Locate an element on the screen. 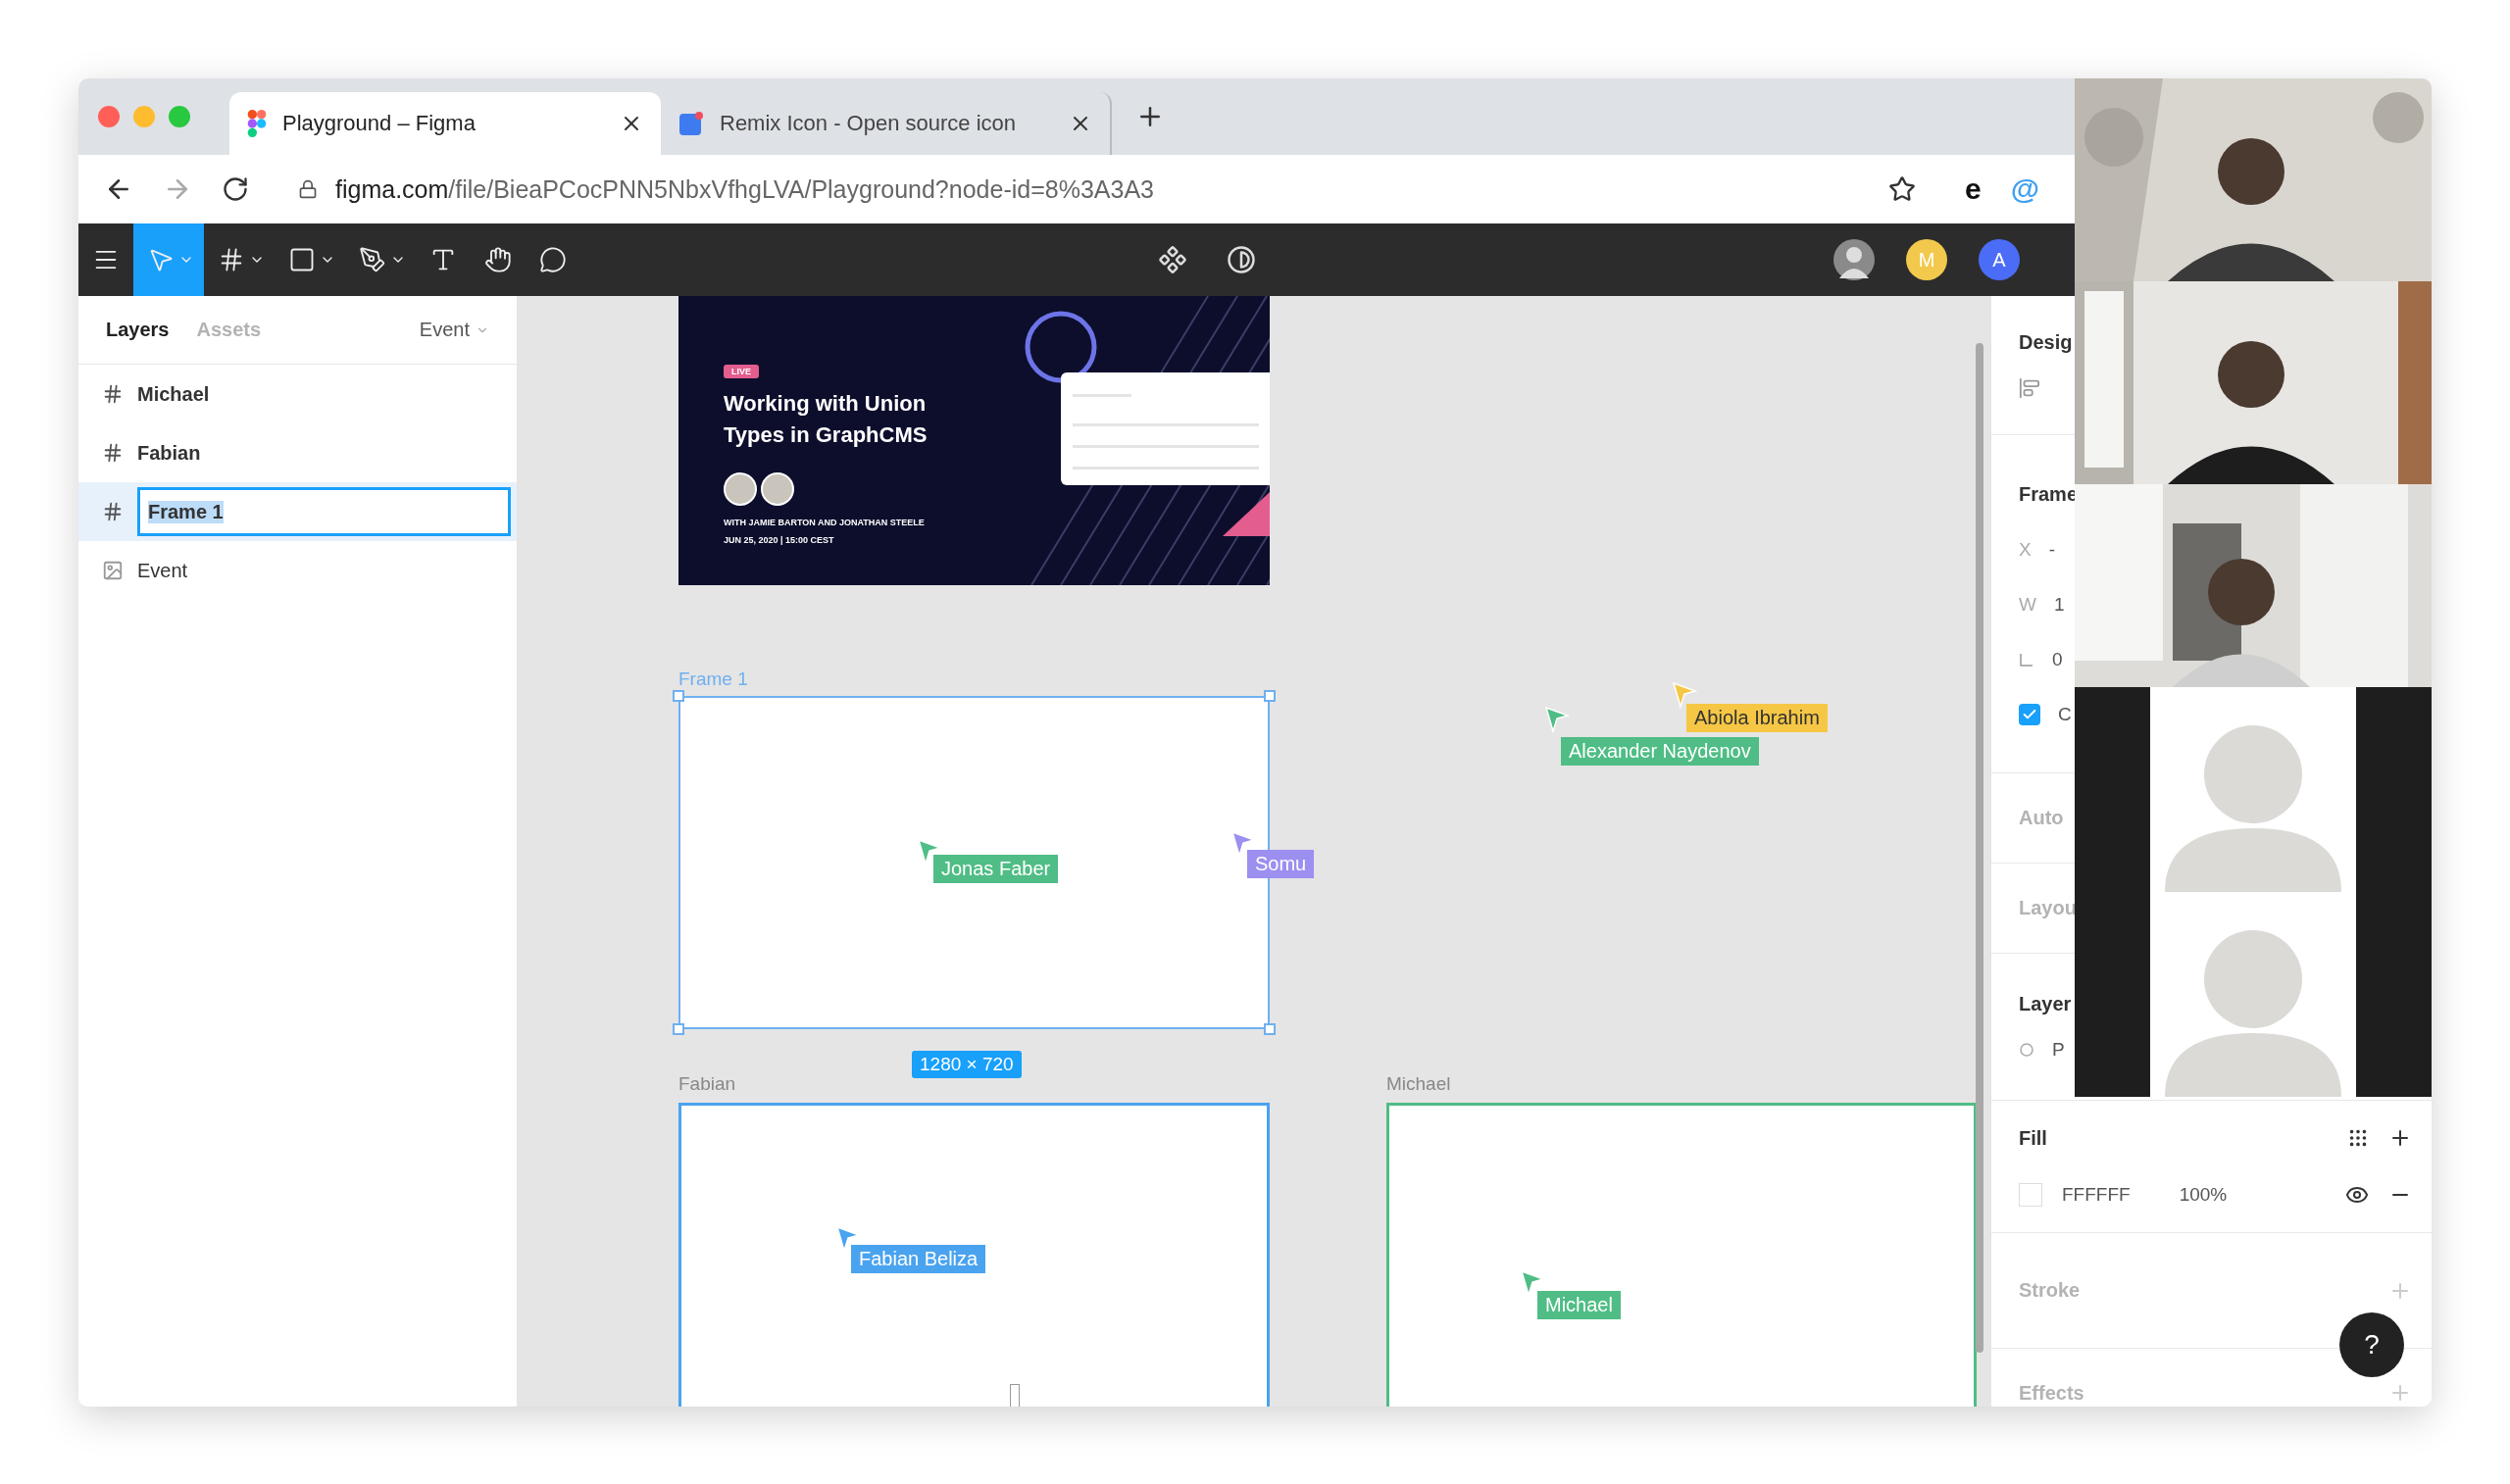 The height and width of the screenshot is (1484, 2510). user-avatar is located at coordinates (1854, 259).